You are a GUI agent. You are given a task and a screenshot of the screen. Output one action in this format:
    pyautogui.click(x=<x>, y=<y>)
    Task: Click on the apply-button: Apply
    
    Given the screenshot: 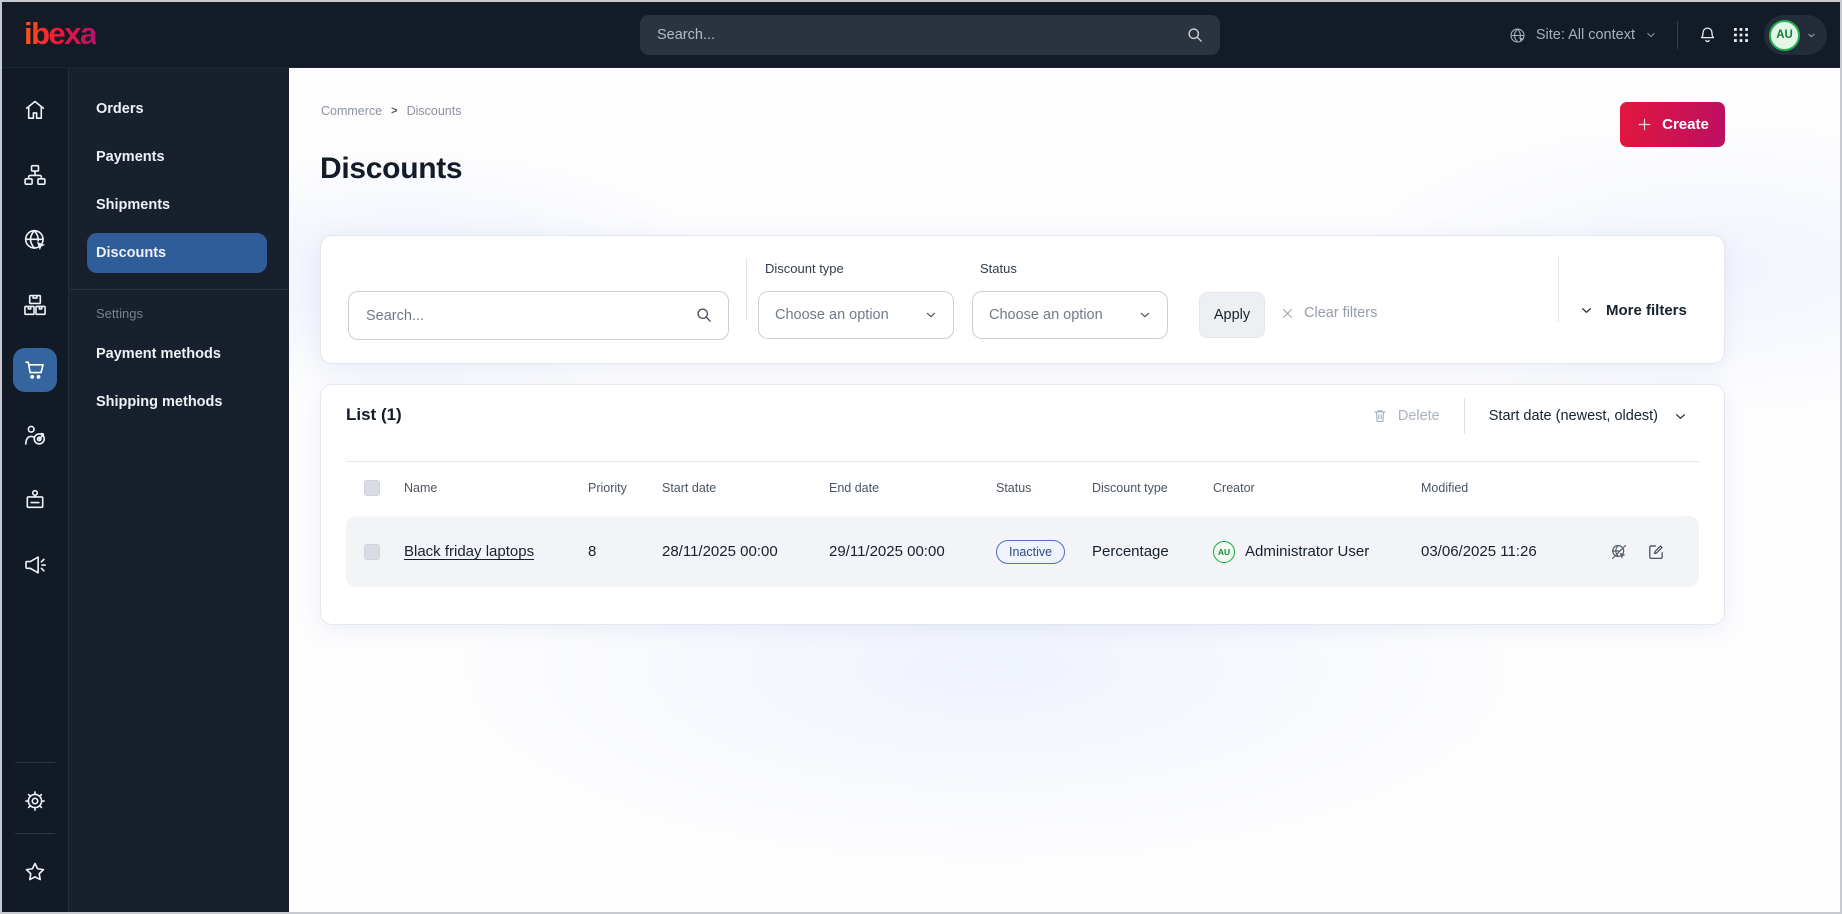 What is the action you would take?
    pyautogui.click(x=1232, y=315)
    